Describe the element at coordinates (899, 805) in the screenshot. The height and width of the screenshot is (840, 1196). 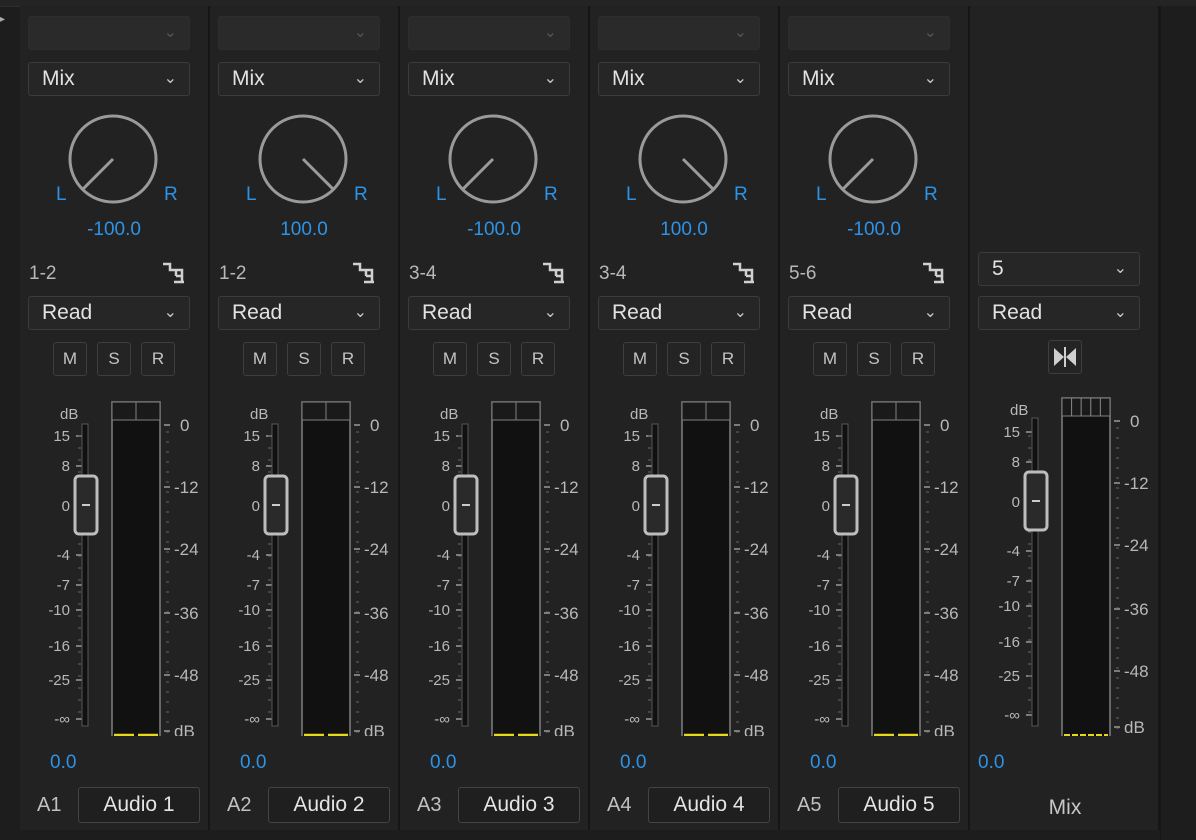
I see `track-name-field: Audio 5` at that location.